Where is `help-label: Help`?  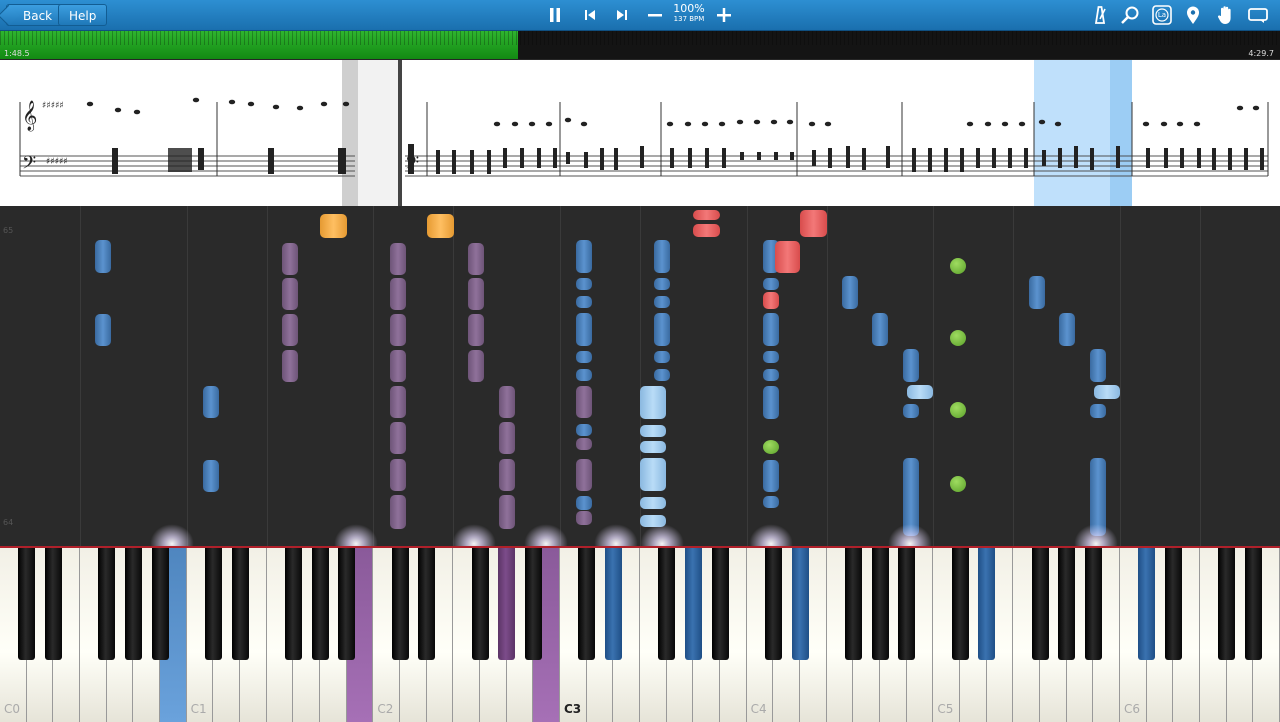
help-label: Help is located at coordinates (83, 16).